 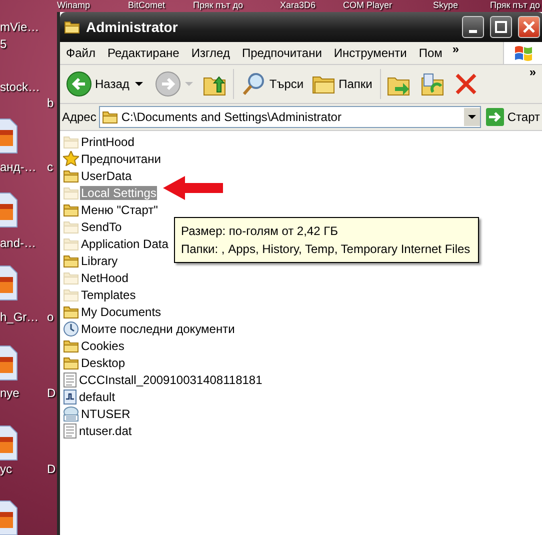 What do you see at coordinates (97, 397) in the screenshot?
I see `file-item: default` at bounding box center [97, 397].